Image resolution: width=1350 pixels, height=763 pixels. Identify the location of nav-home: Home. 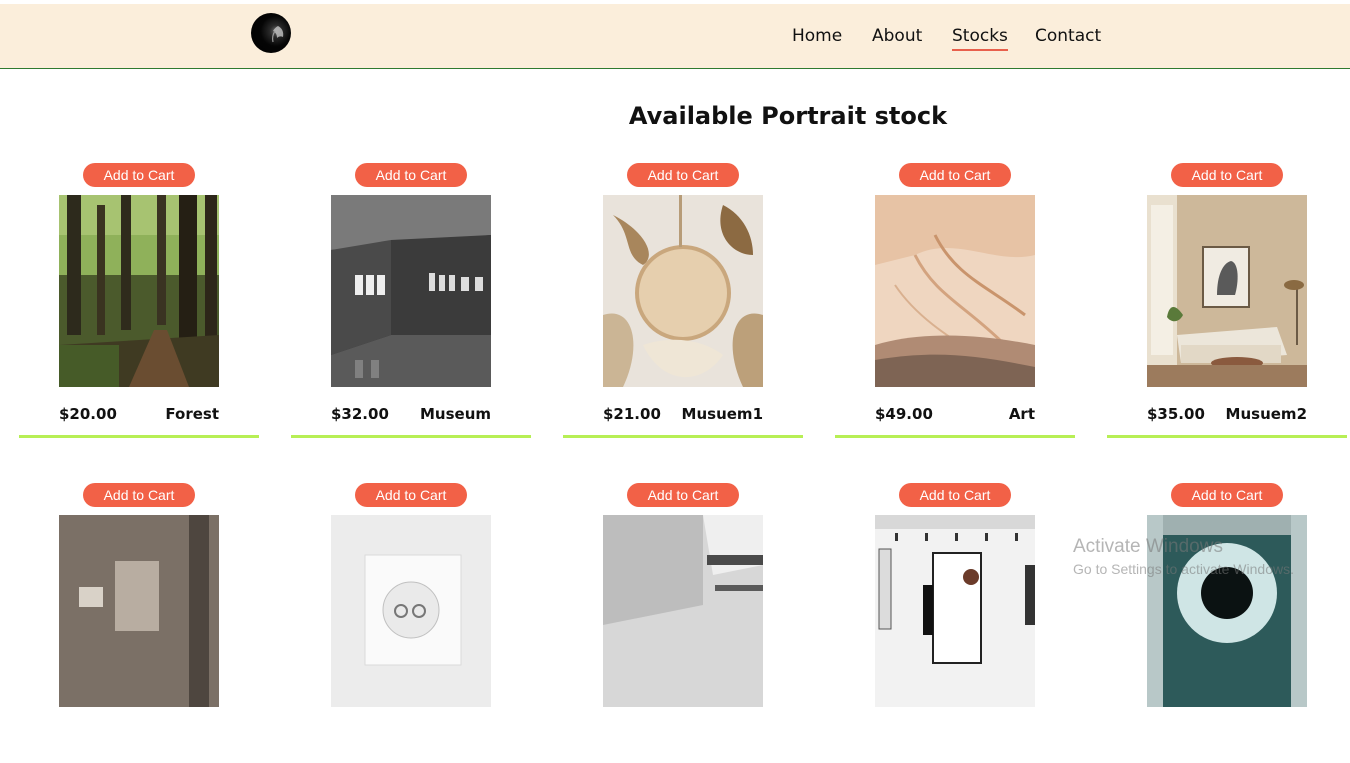
(817, 36).